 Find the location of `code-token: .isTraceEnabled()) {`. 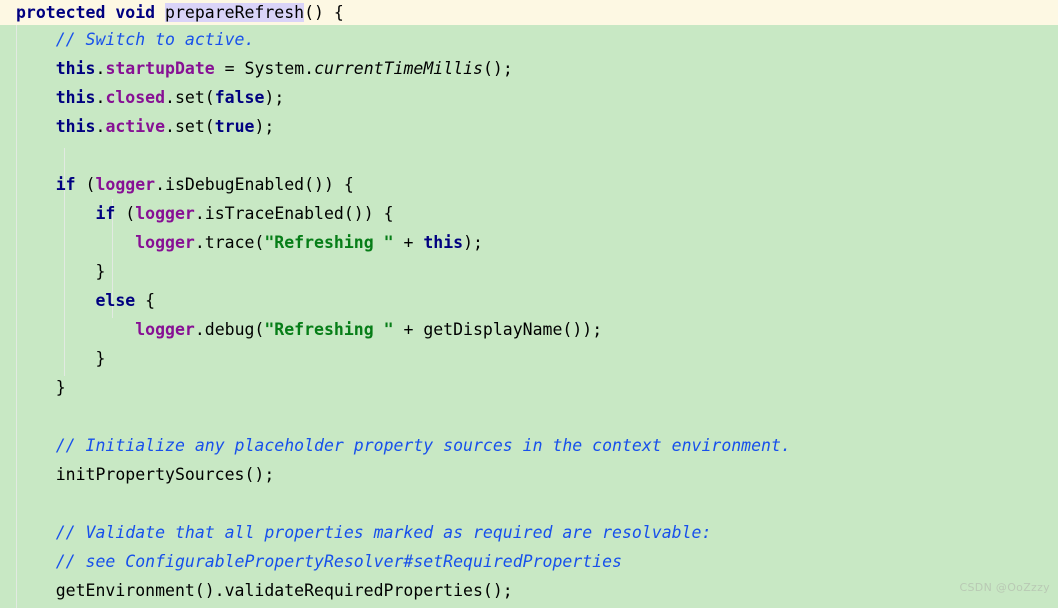

code-token: .isTraceEnabled()) { is located at coordinates (294, 213).